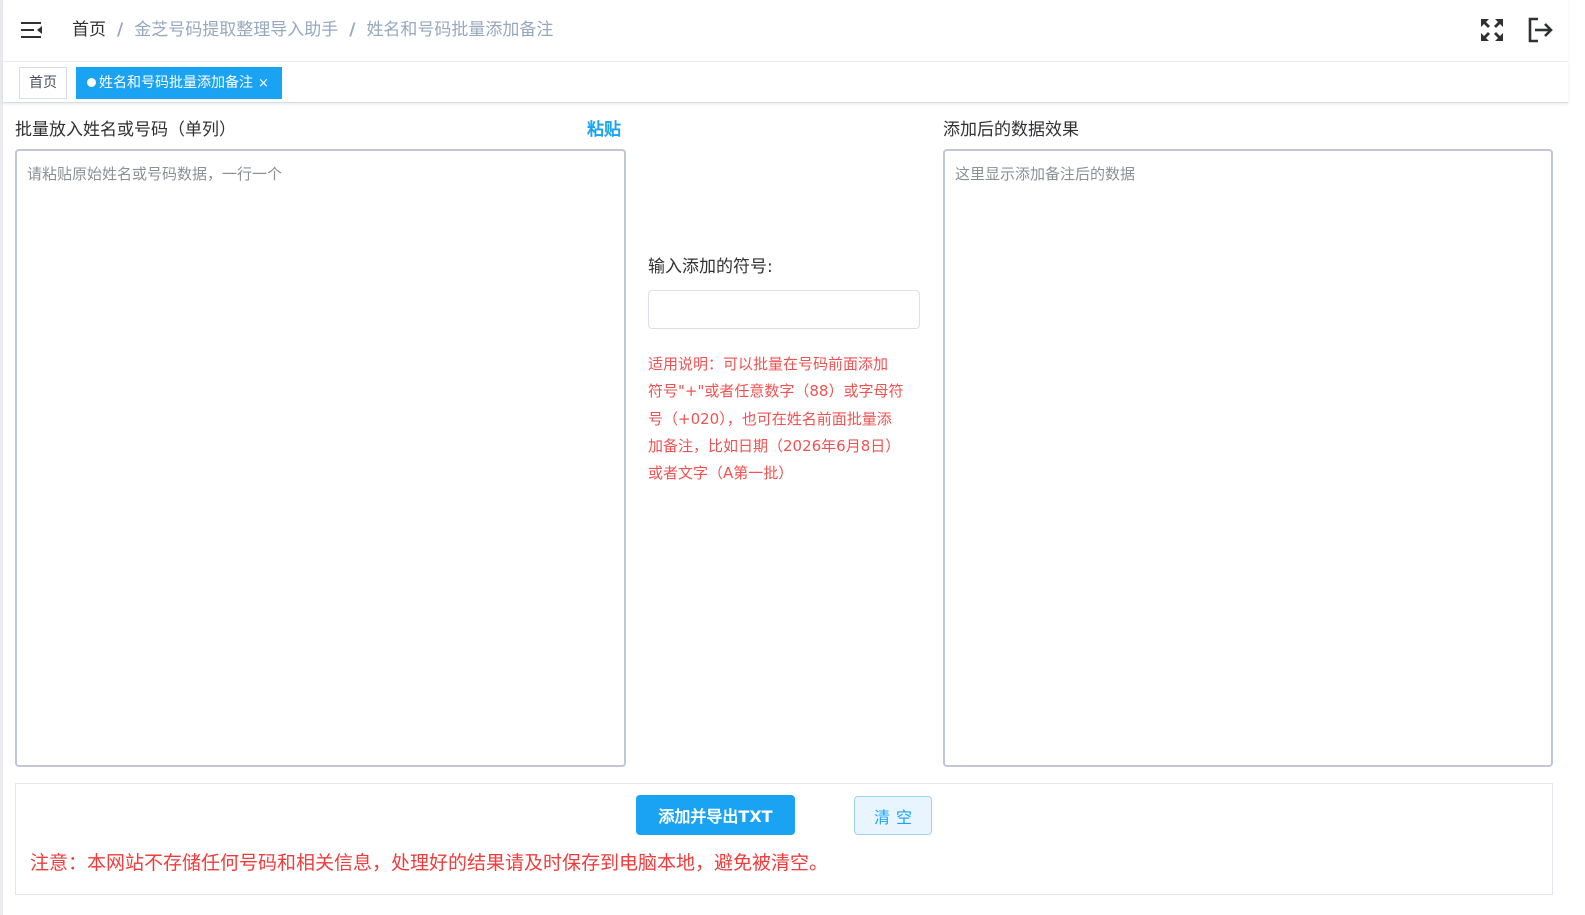  What do you see at coordinates (1540, 30) in the screenshot?
I see `logout-icon` at bounding box center [1540, 30].